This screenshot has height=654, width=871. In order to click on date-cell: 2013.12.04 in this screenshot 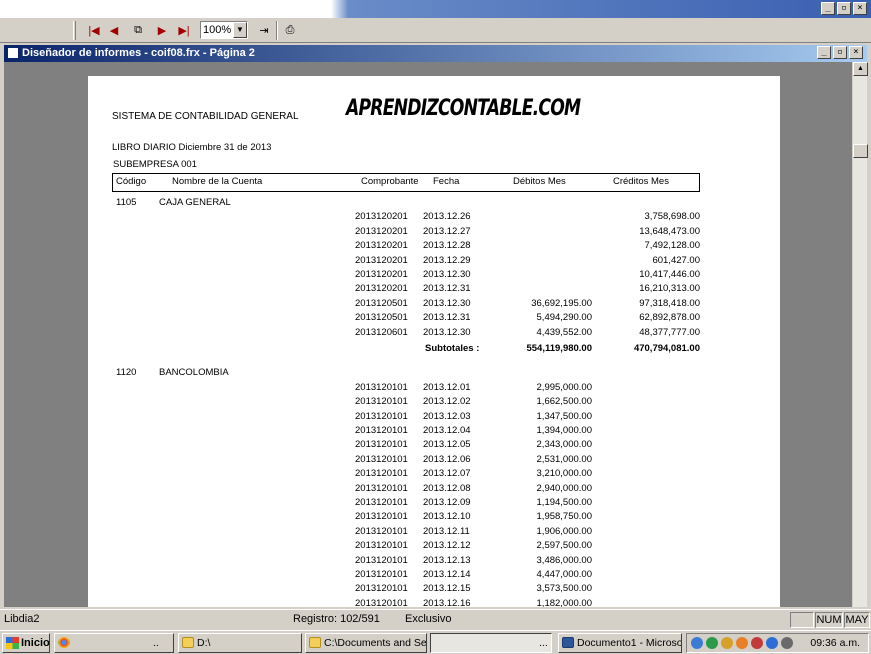, I will do `click(447, 430)`.